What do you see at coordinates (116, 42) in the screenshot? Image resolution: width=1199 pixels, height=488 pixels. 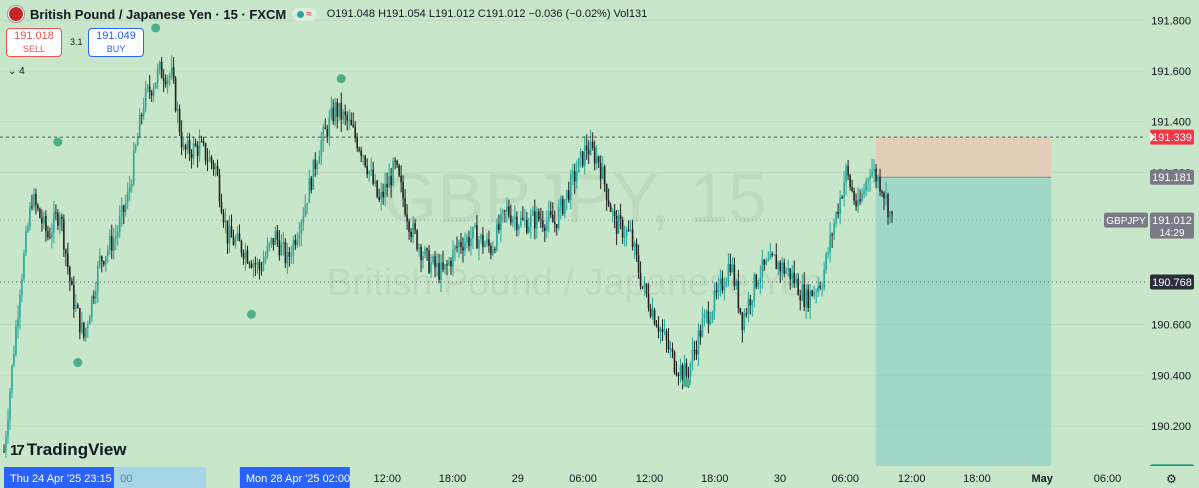 I see `buy-button: 191.049 BUY` at bounding box center [116, 42].